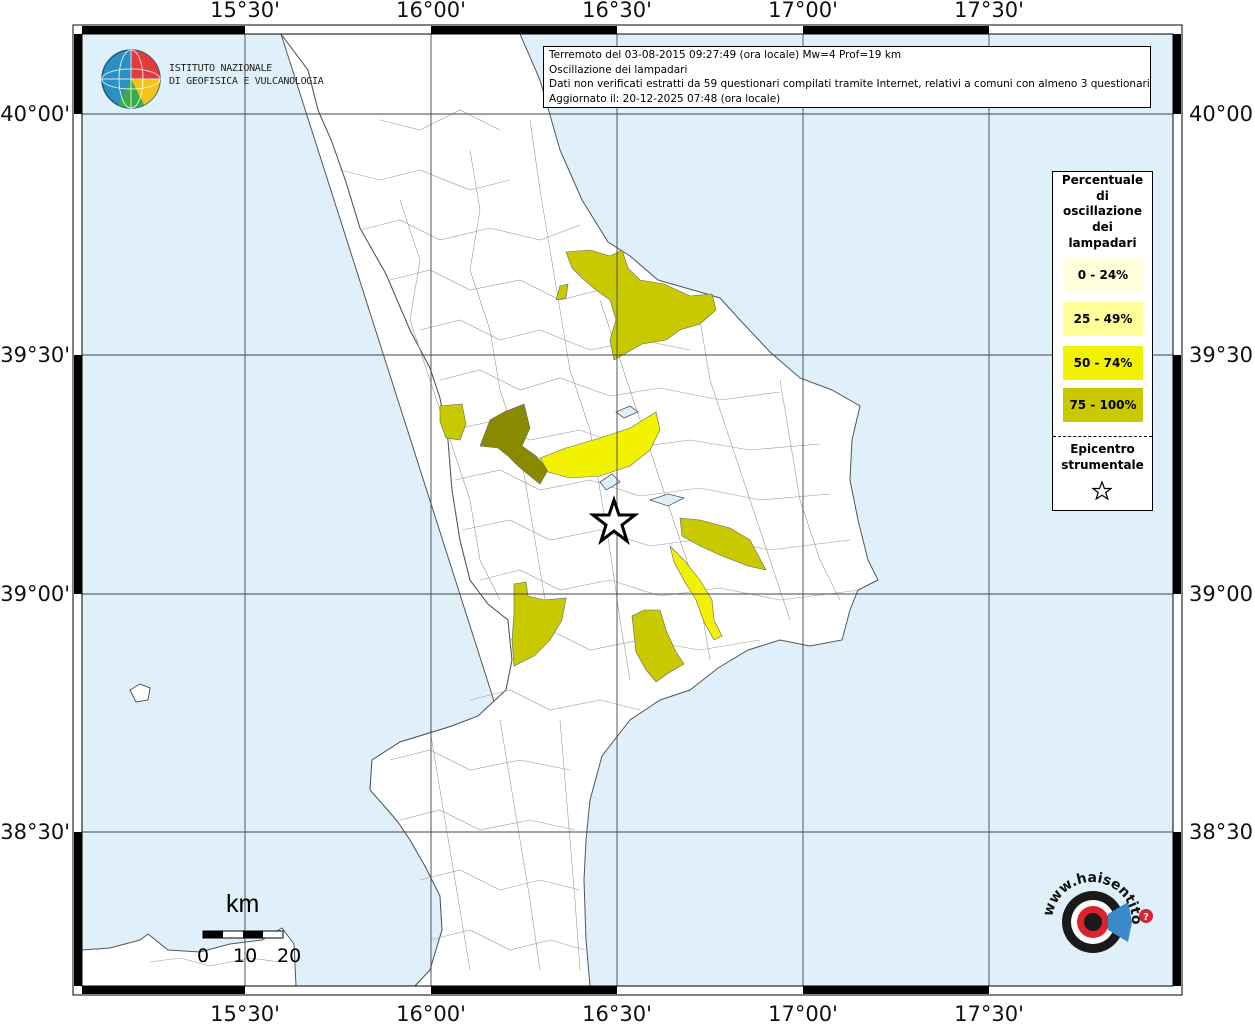  What do you see at coordinates (35, 473) in the screenshot?
I see `latitude-ticks-left: 40°00' 39°30' 39°00' 38°30'` at bounding box center [35, 473].